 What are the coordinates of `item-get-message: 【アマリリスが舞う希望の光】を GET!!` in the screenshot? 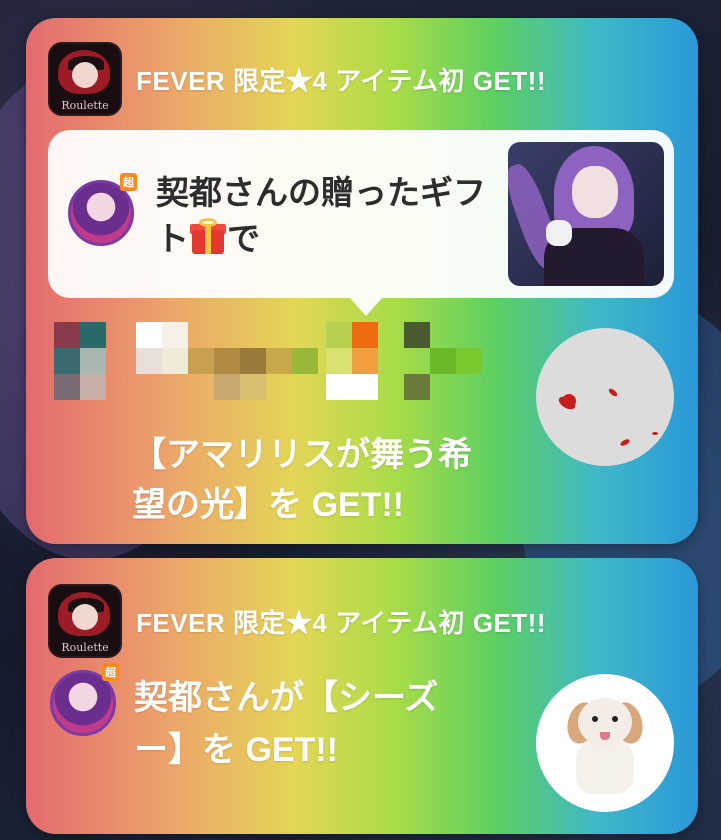 It's located at (302, 480).